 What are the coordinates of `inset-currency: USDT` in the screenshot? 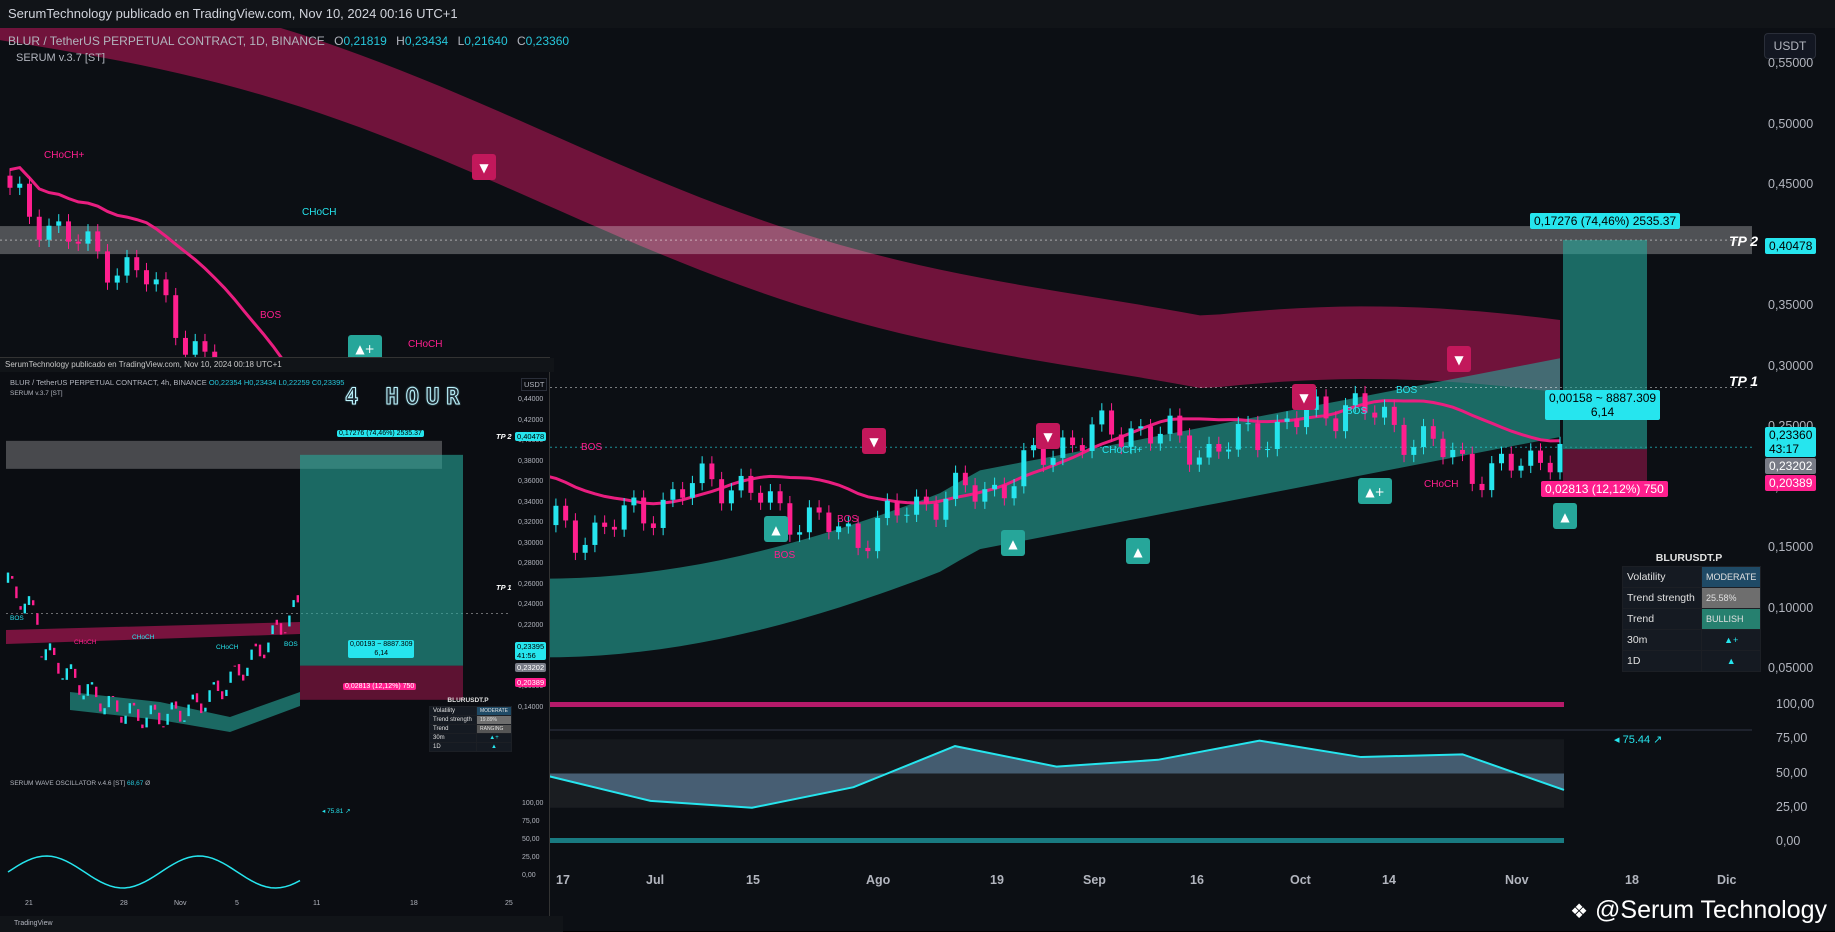 It's located at (534, 384).